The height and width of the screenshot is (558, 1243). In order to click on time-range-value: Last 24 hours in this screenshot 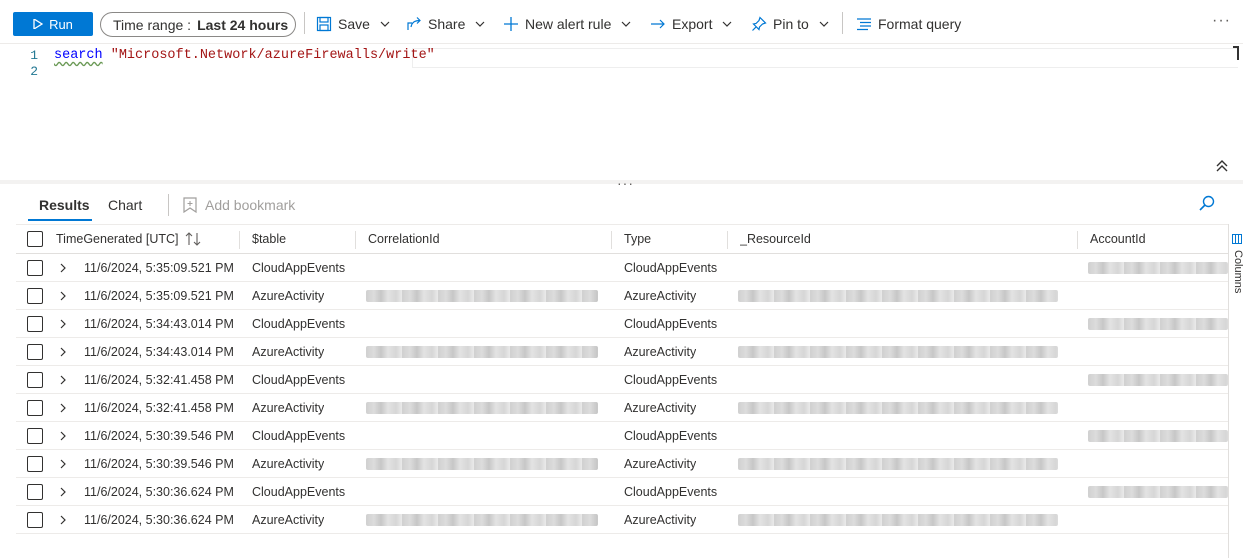, I will do `click(243, 24)`.